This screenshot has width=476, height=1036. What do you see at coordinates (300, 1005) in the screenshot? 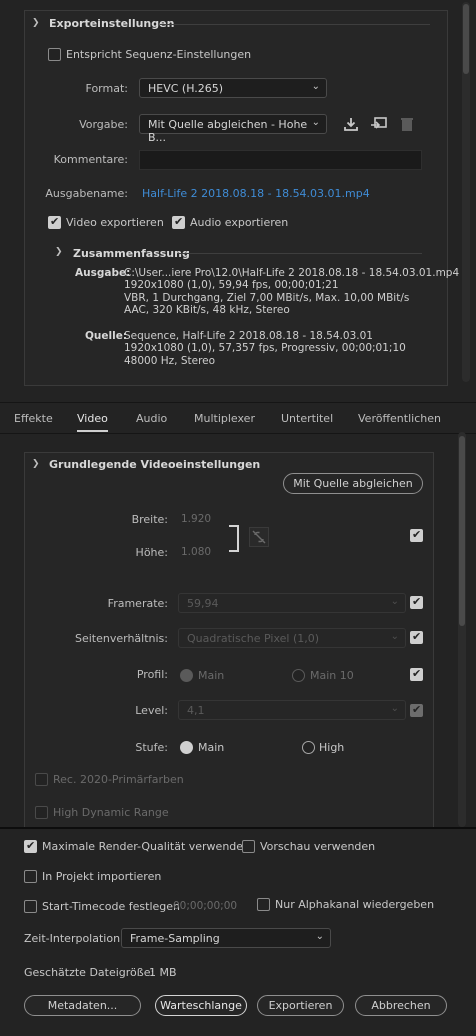
I see `export-button: Exportieren` at bounding box center [300, 1005].